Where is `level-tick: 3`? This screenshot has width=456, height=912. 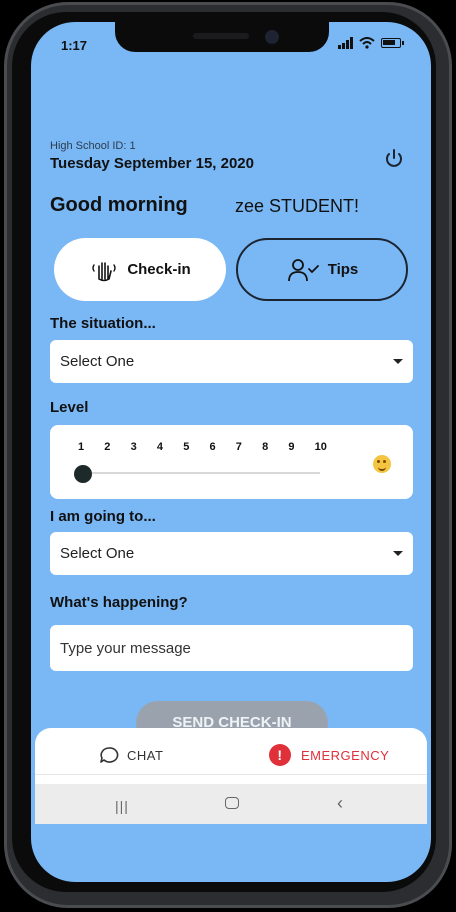
level-tick: 3 is located at coordinates (133, 447).